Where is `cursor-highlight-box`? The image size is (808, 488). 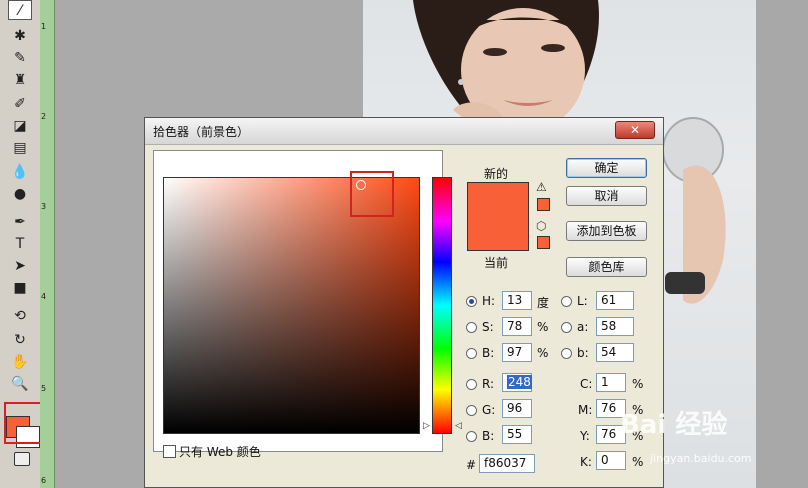 cursor-highlight-box is located at coordinates (372, 194).